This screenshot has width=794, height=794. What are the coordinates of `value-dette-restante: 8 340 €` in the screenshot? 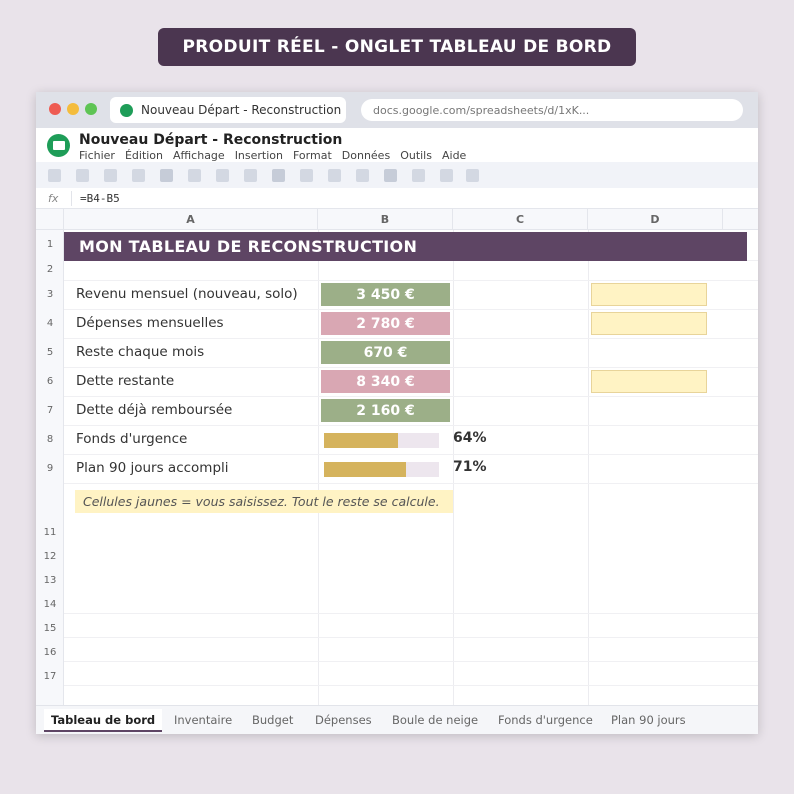 It's located at (385, 381).